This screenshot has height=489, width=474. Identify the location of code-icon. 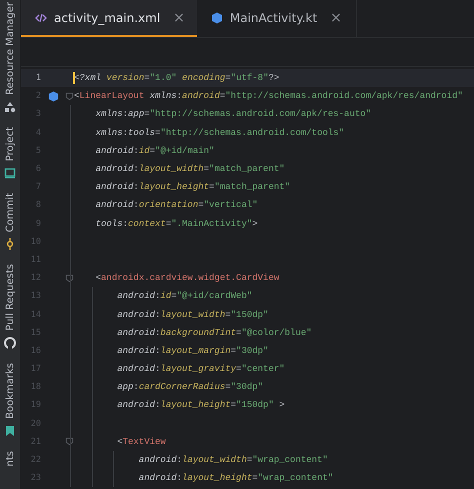
(41, 18).